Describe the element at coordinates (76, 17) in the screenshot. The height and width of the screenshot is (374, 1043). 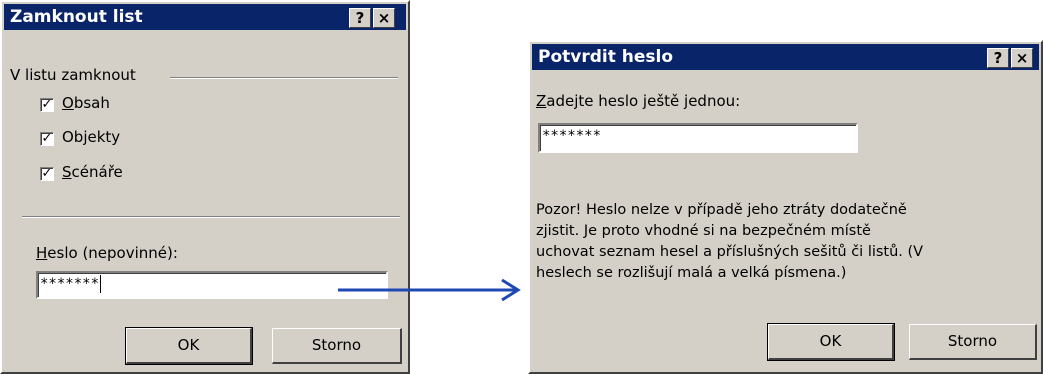
I see `dialog-title: Zamknout list` at that location.